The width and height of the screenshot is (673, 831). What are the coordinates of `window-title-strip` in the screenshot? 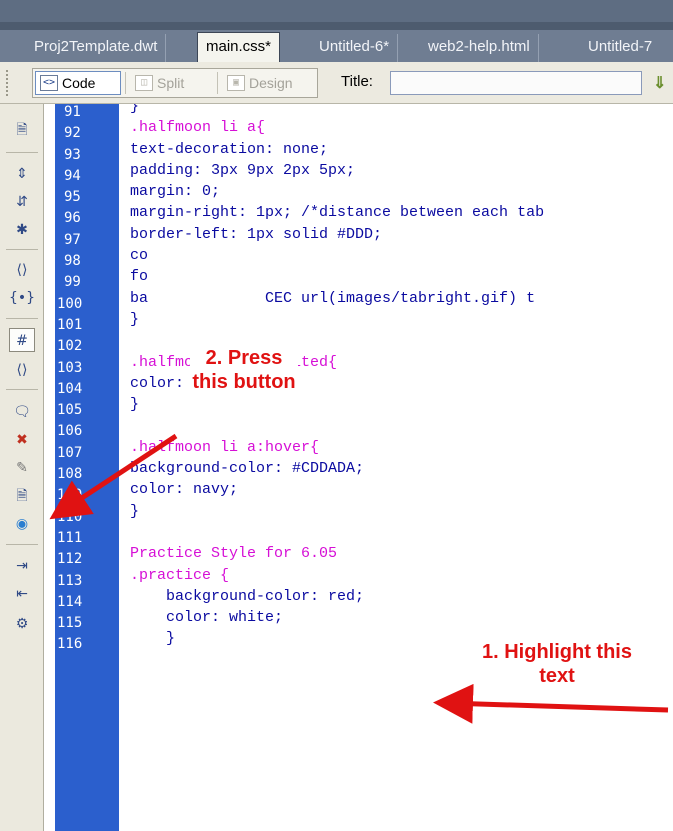 It's located at (336, 15).